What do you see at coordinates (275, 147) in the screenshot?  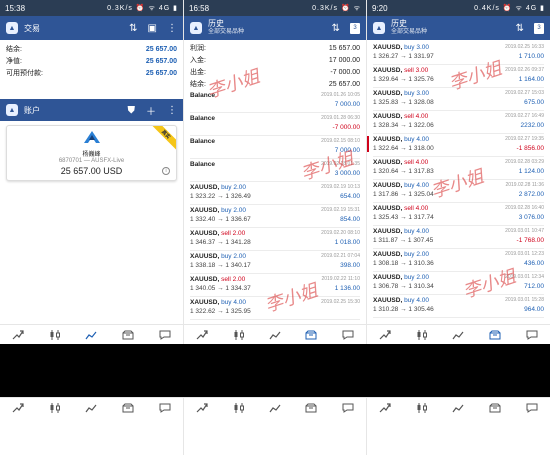 I see `balance-row: Balance 2019.02.15 08:10 7 000.00` at bounding box center [275, 147].